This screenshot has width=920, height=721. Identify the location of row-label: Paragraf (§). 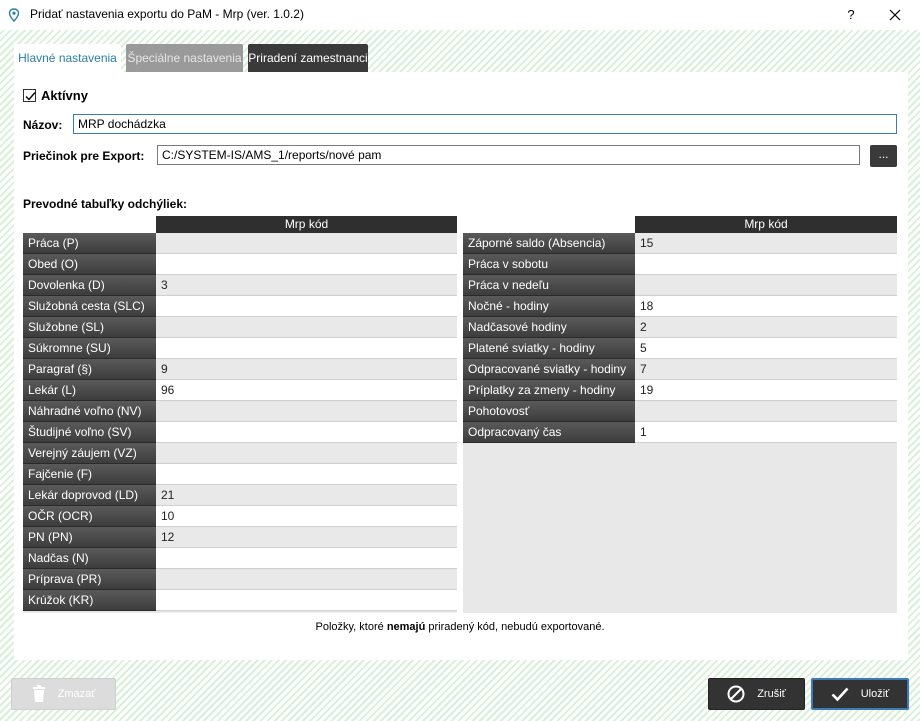
(89, 369).